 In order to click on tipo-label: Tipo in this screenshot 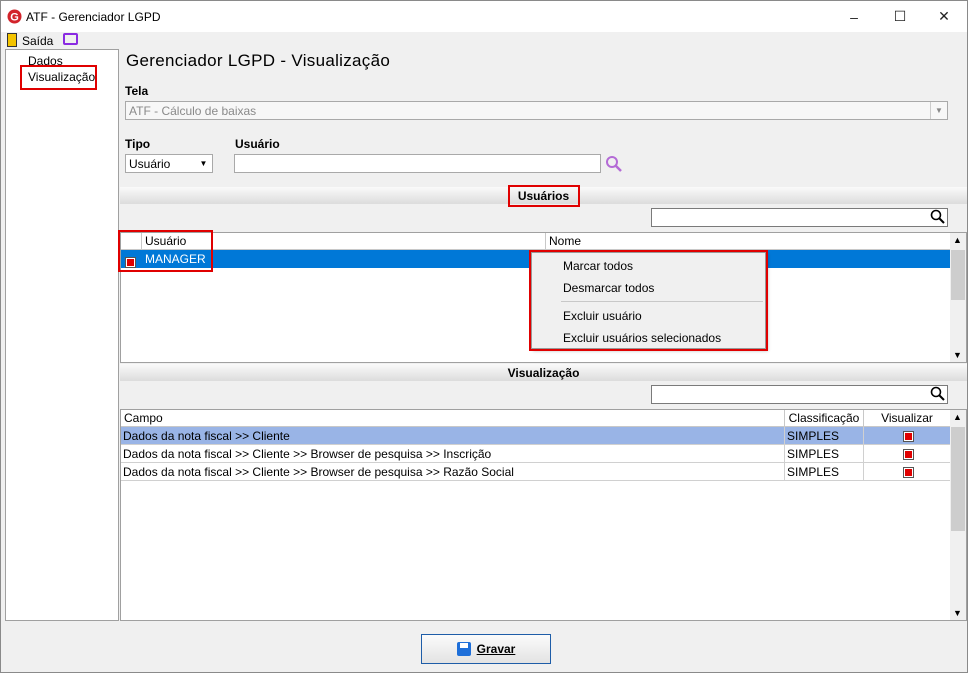, I will do `click(138, 144)`.